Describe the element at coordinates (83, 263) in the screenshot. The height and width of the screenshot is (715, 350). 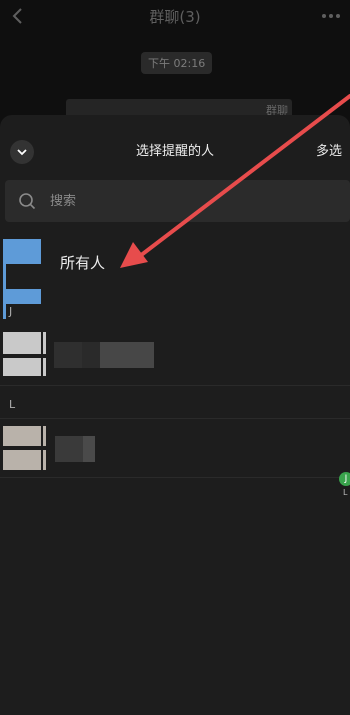
I see `everyone-label: 所有人` at that location.